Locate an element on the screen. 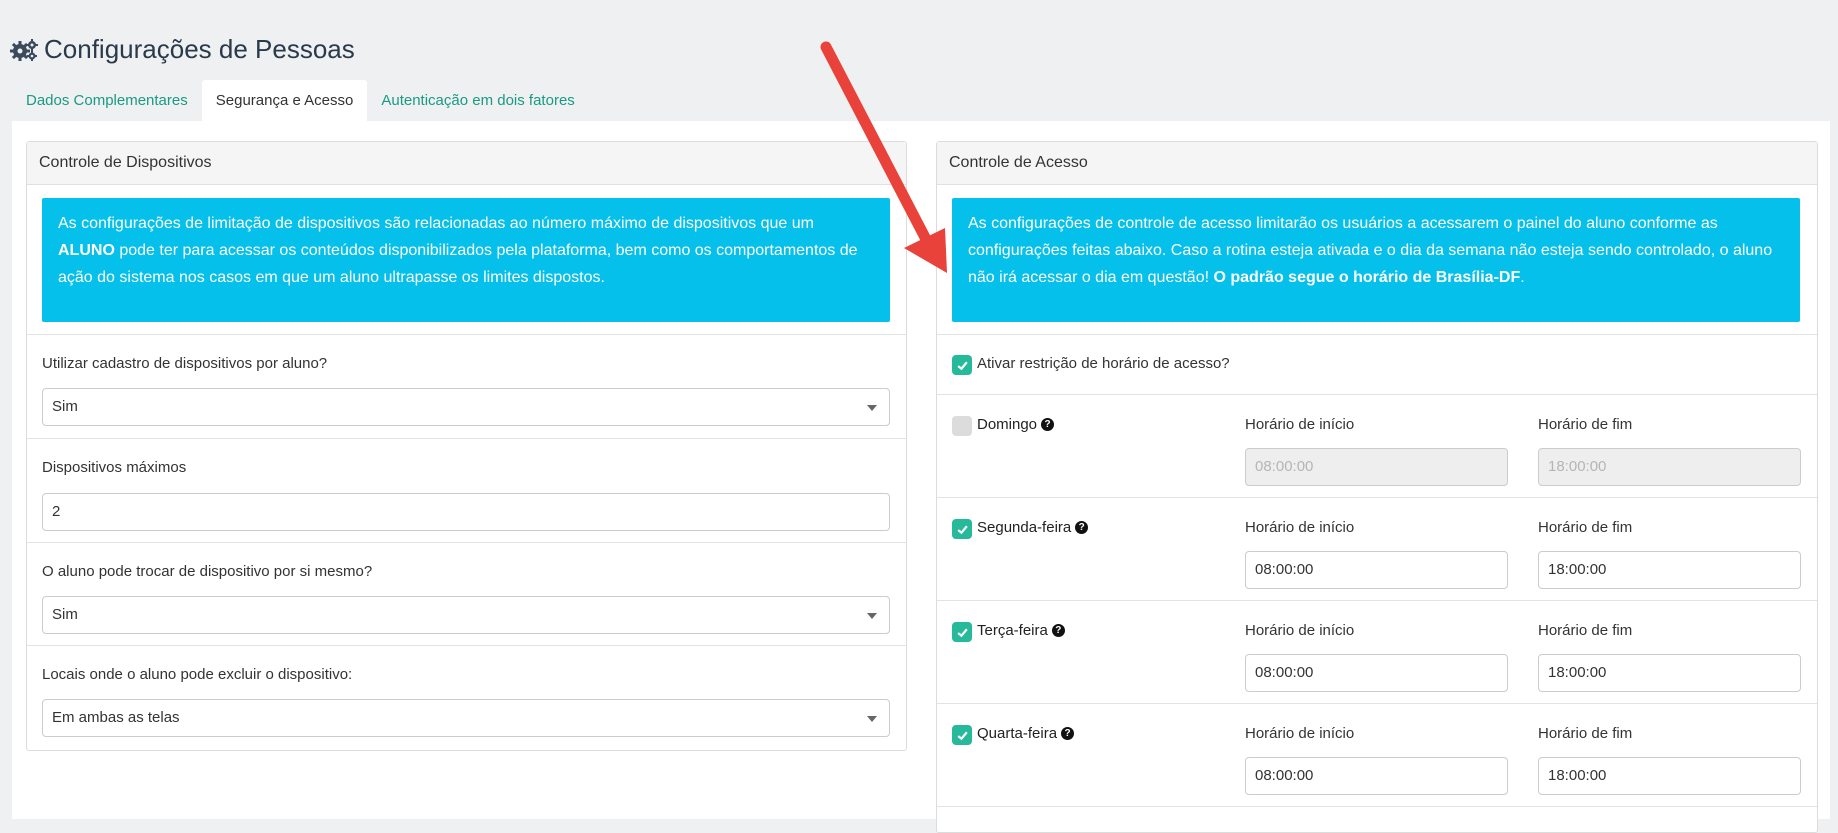 The height and width of the screenshot is (833, 1838). day-label-quarta: Quarta-feira ? is located at coordinates (1026, 733).